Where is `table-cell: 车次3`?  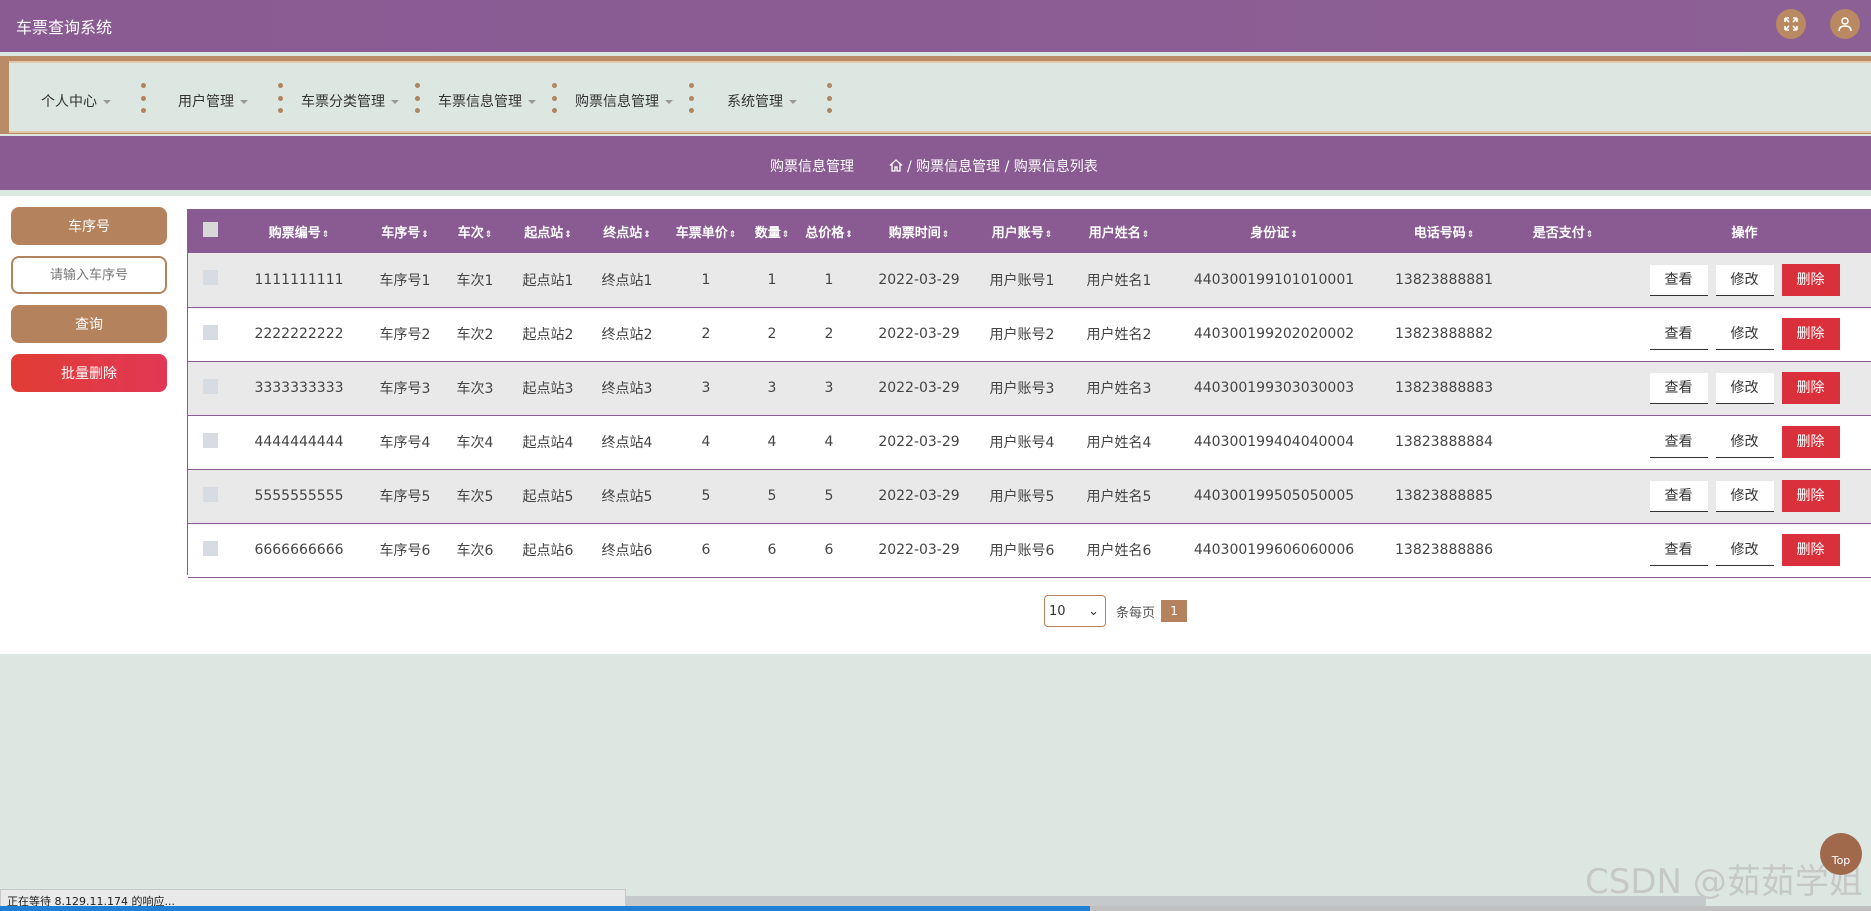 table-cell: 车次3 is located at coordinates (475, 389).